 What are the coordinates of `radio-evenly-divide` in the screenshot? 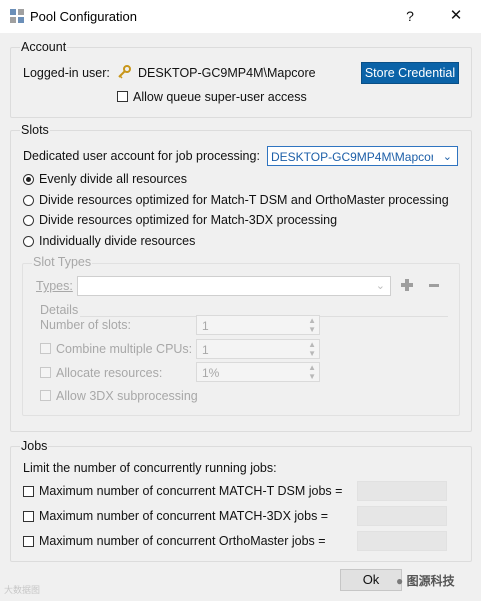 It's located at (28, 179).